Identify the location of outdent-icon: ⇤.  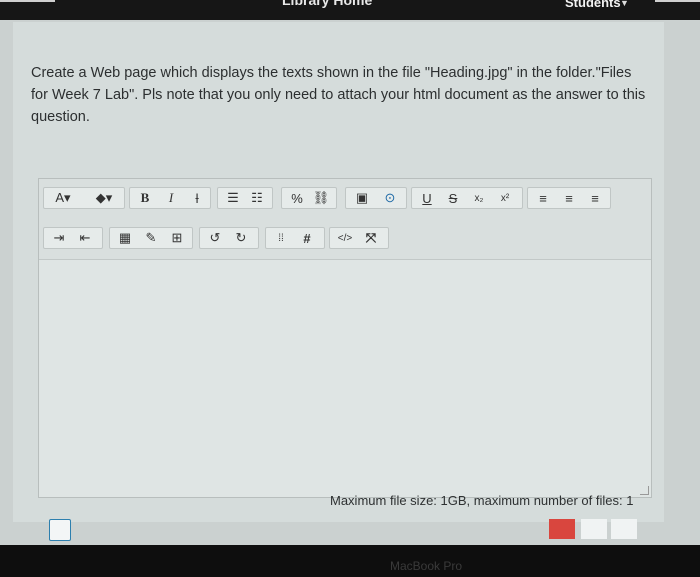
(85, 238).